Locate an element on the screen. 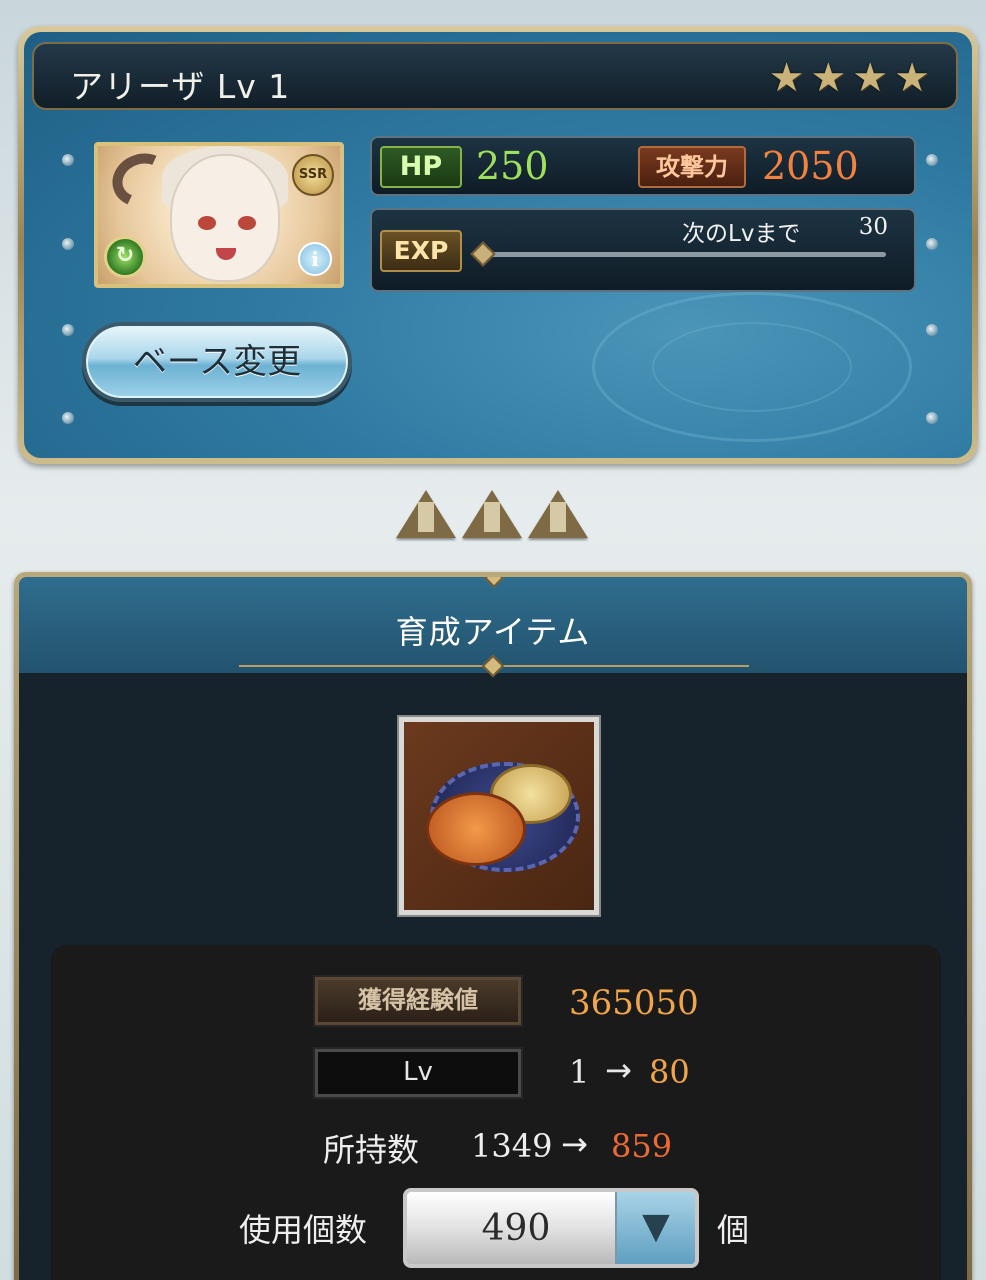 This screenshot has height=1280, width=986. next-level-label: 次のLvまで is located at coordinates (741, 234).